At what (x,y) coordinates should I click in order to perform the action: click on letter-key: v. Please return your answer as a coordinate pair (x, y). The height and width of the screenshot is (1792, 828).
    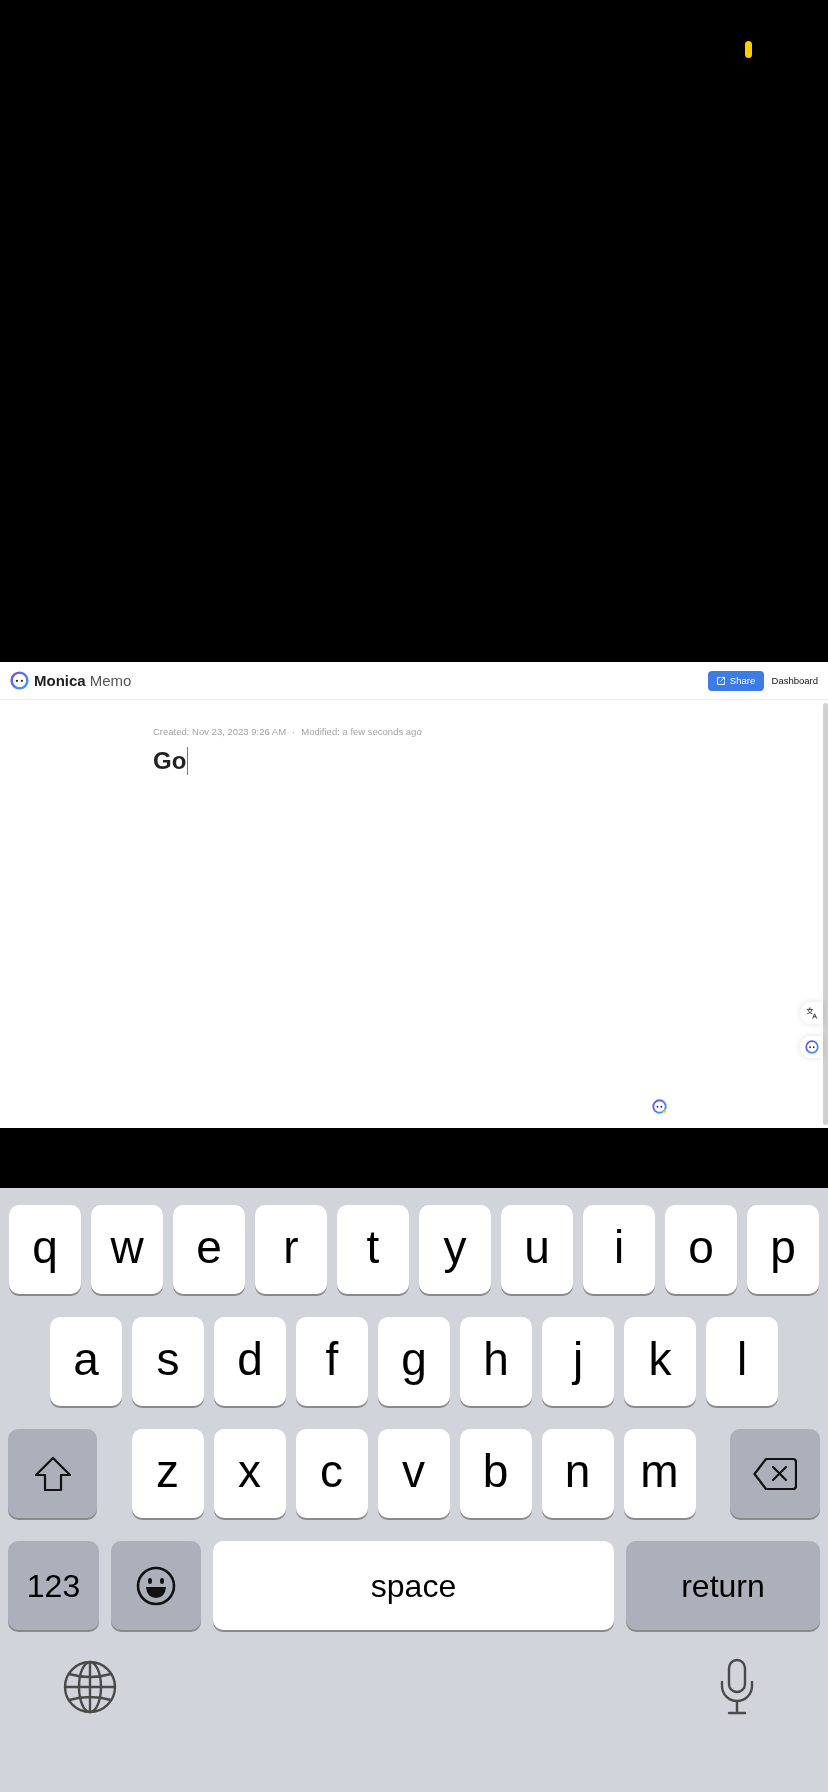
    Looking at the image, I should click on (413, 1473).